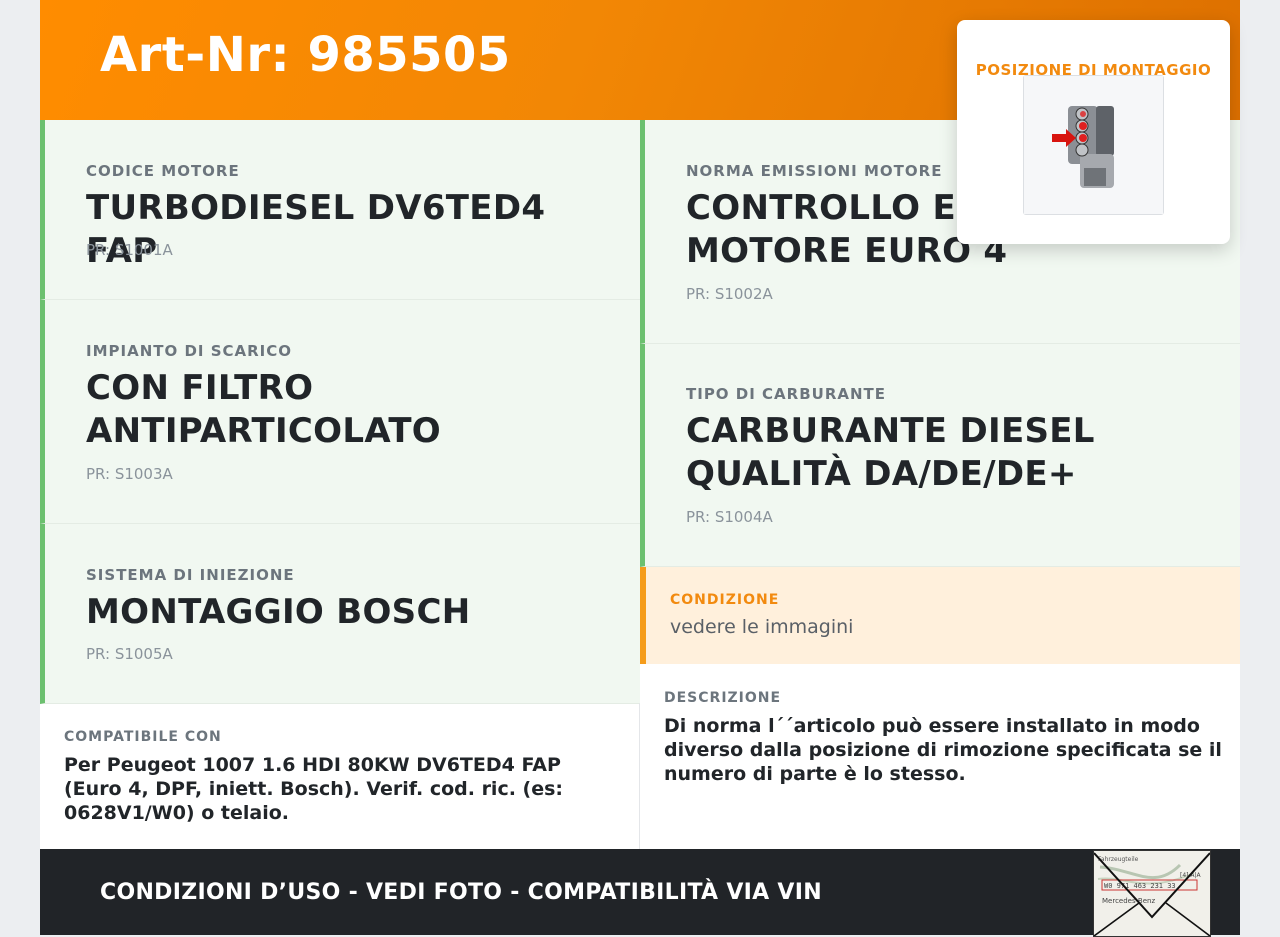 Image resolution: width=1280 pixels, height=937 pixels. I want to click on svg-text: Fahrzeugteile, so click(1118, 859).